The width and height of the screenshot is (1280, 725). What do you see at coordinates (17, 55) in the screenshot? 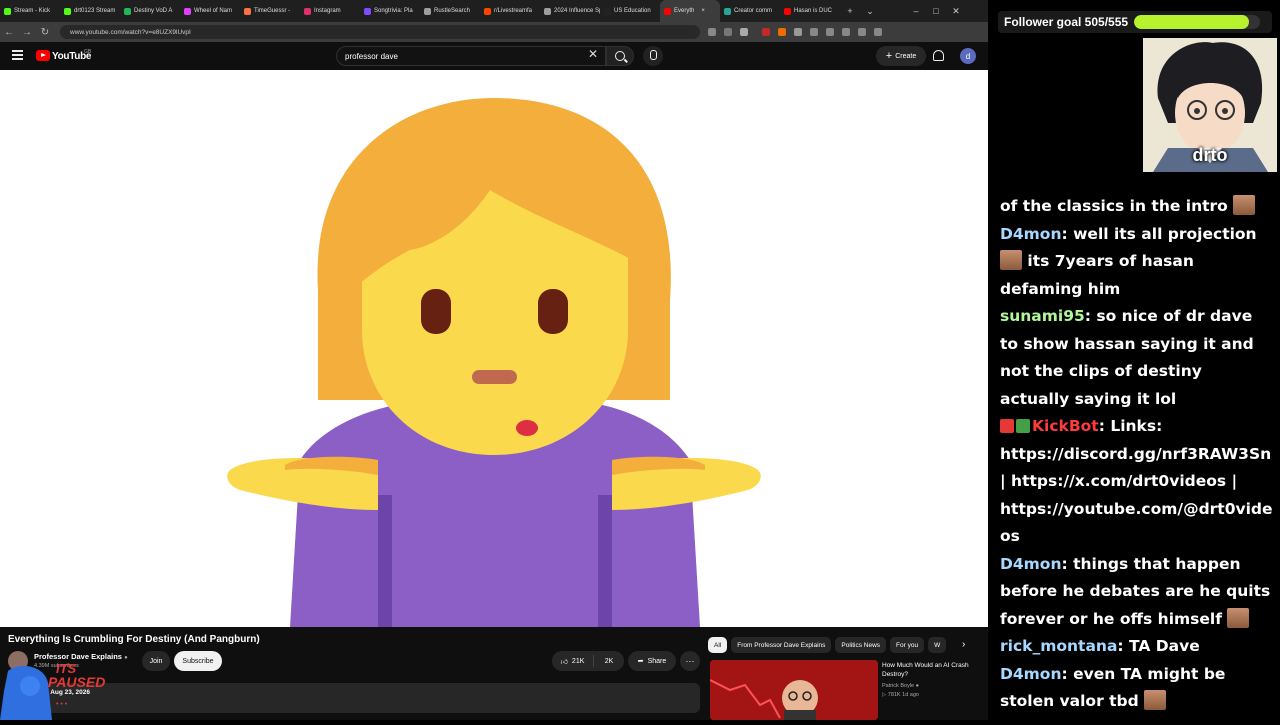
I see `hamburger-menu-icon` at bounding box center [17, 55].